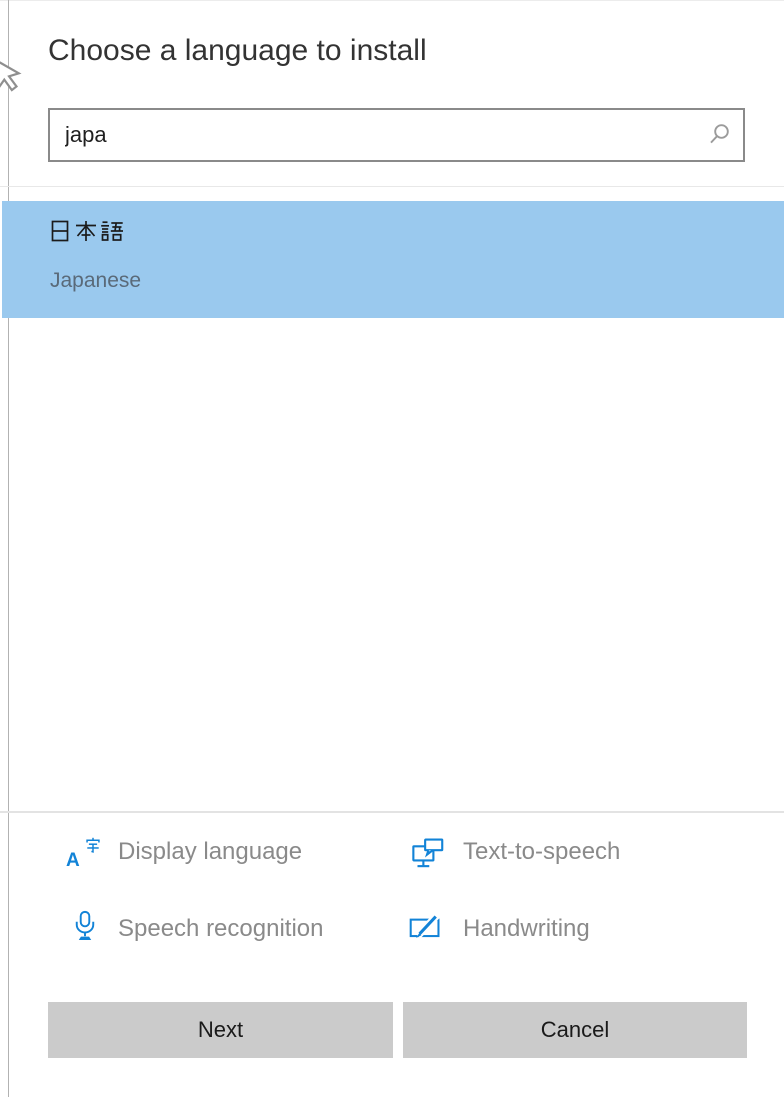  Describe the element at coordinates (73, 860) in the screenshot. I see `translate-a-glyph: A` at that location.